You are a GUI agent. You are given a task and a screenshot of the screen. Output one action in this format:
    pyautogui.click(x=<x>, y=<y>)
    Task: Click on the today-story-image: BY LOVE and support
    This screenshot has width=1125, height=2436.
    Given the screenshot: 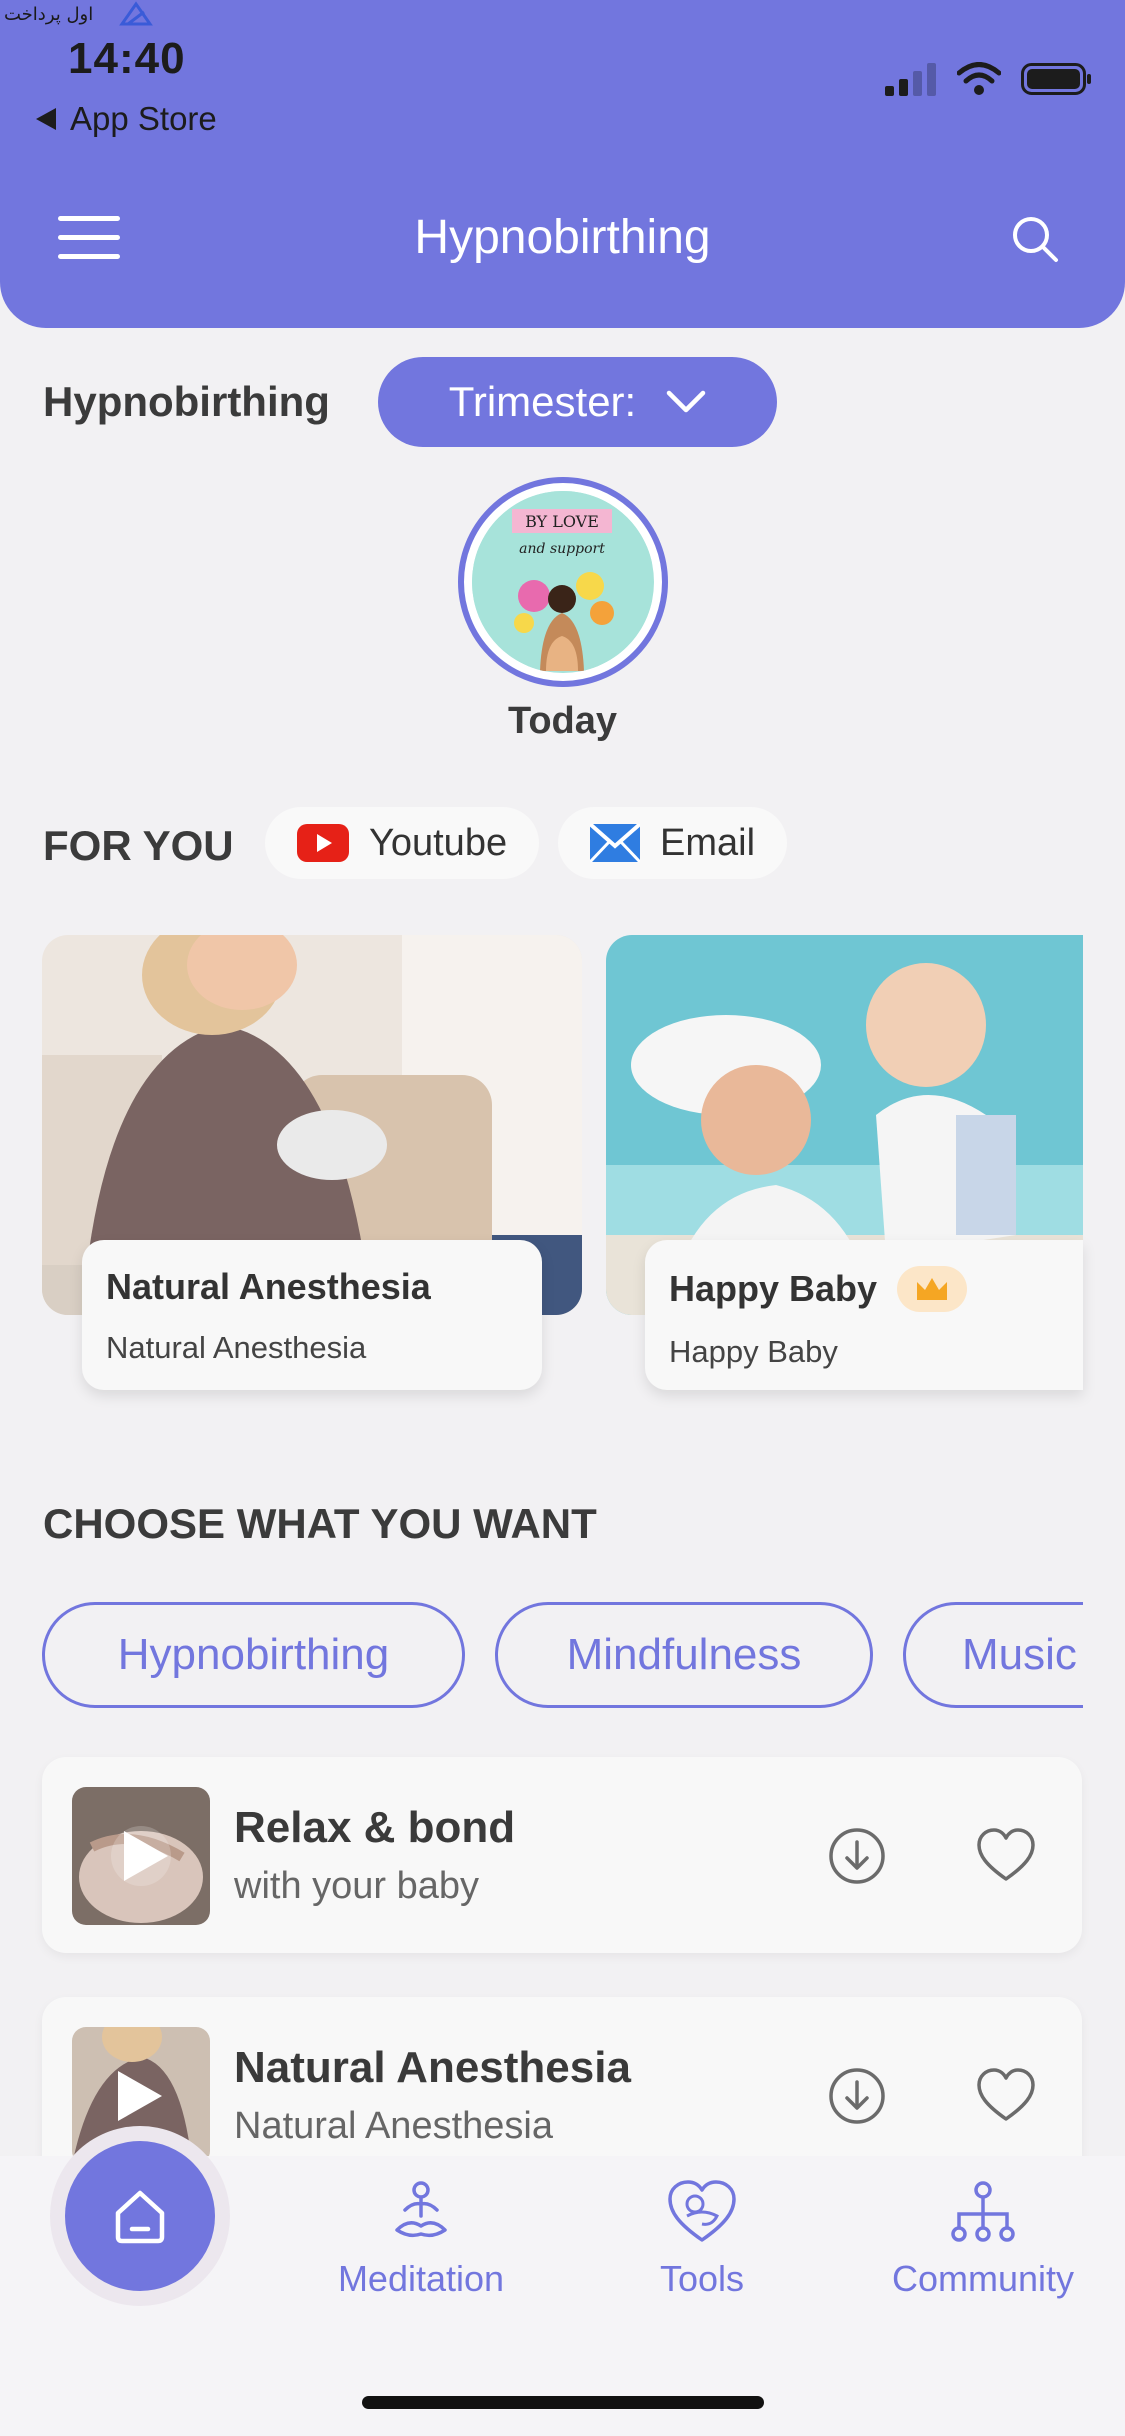 What is the action you would take?
    pyautogui.click(x=563, y=582)
    